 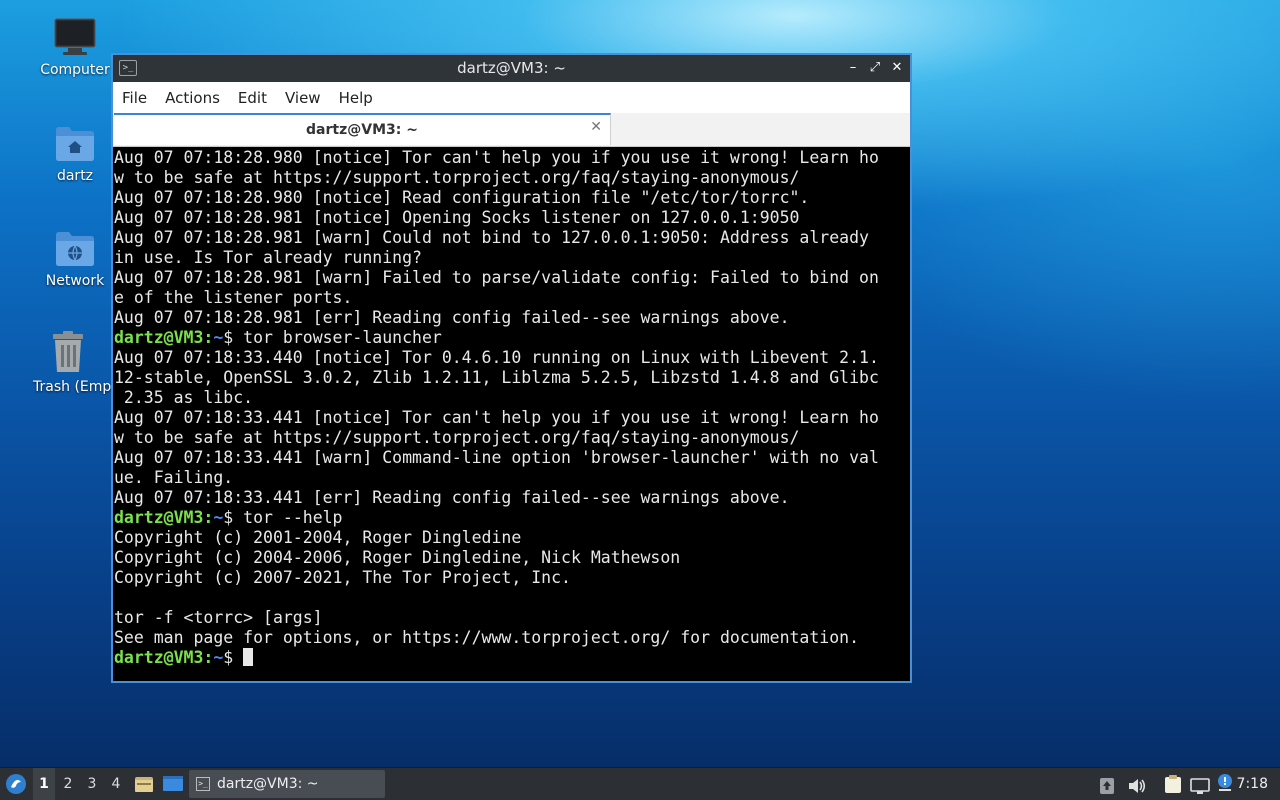 I want to click on tray-clipboard, so click(x=1173, y=784).